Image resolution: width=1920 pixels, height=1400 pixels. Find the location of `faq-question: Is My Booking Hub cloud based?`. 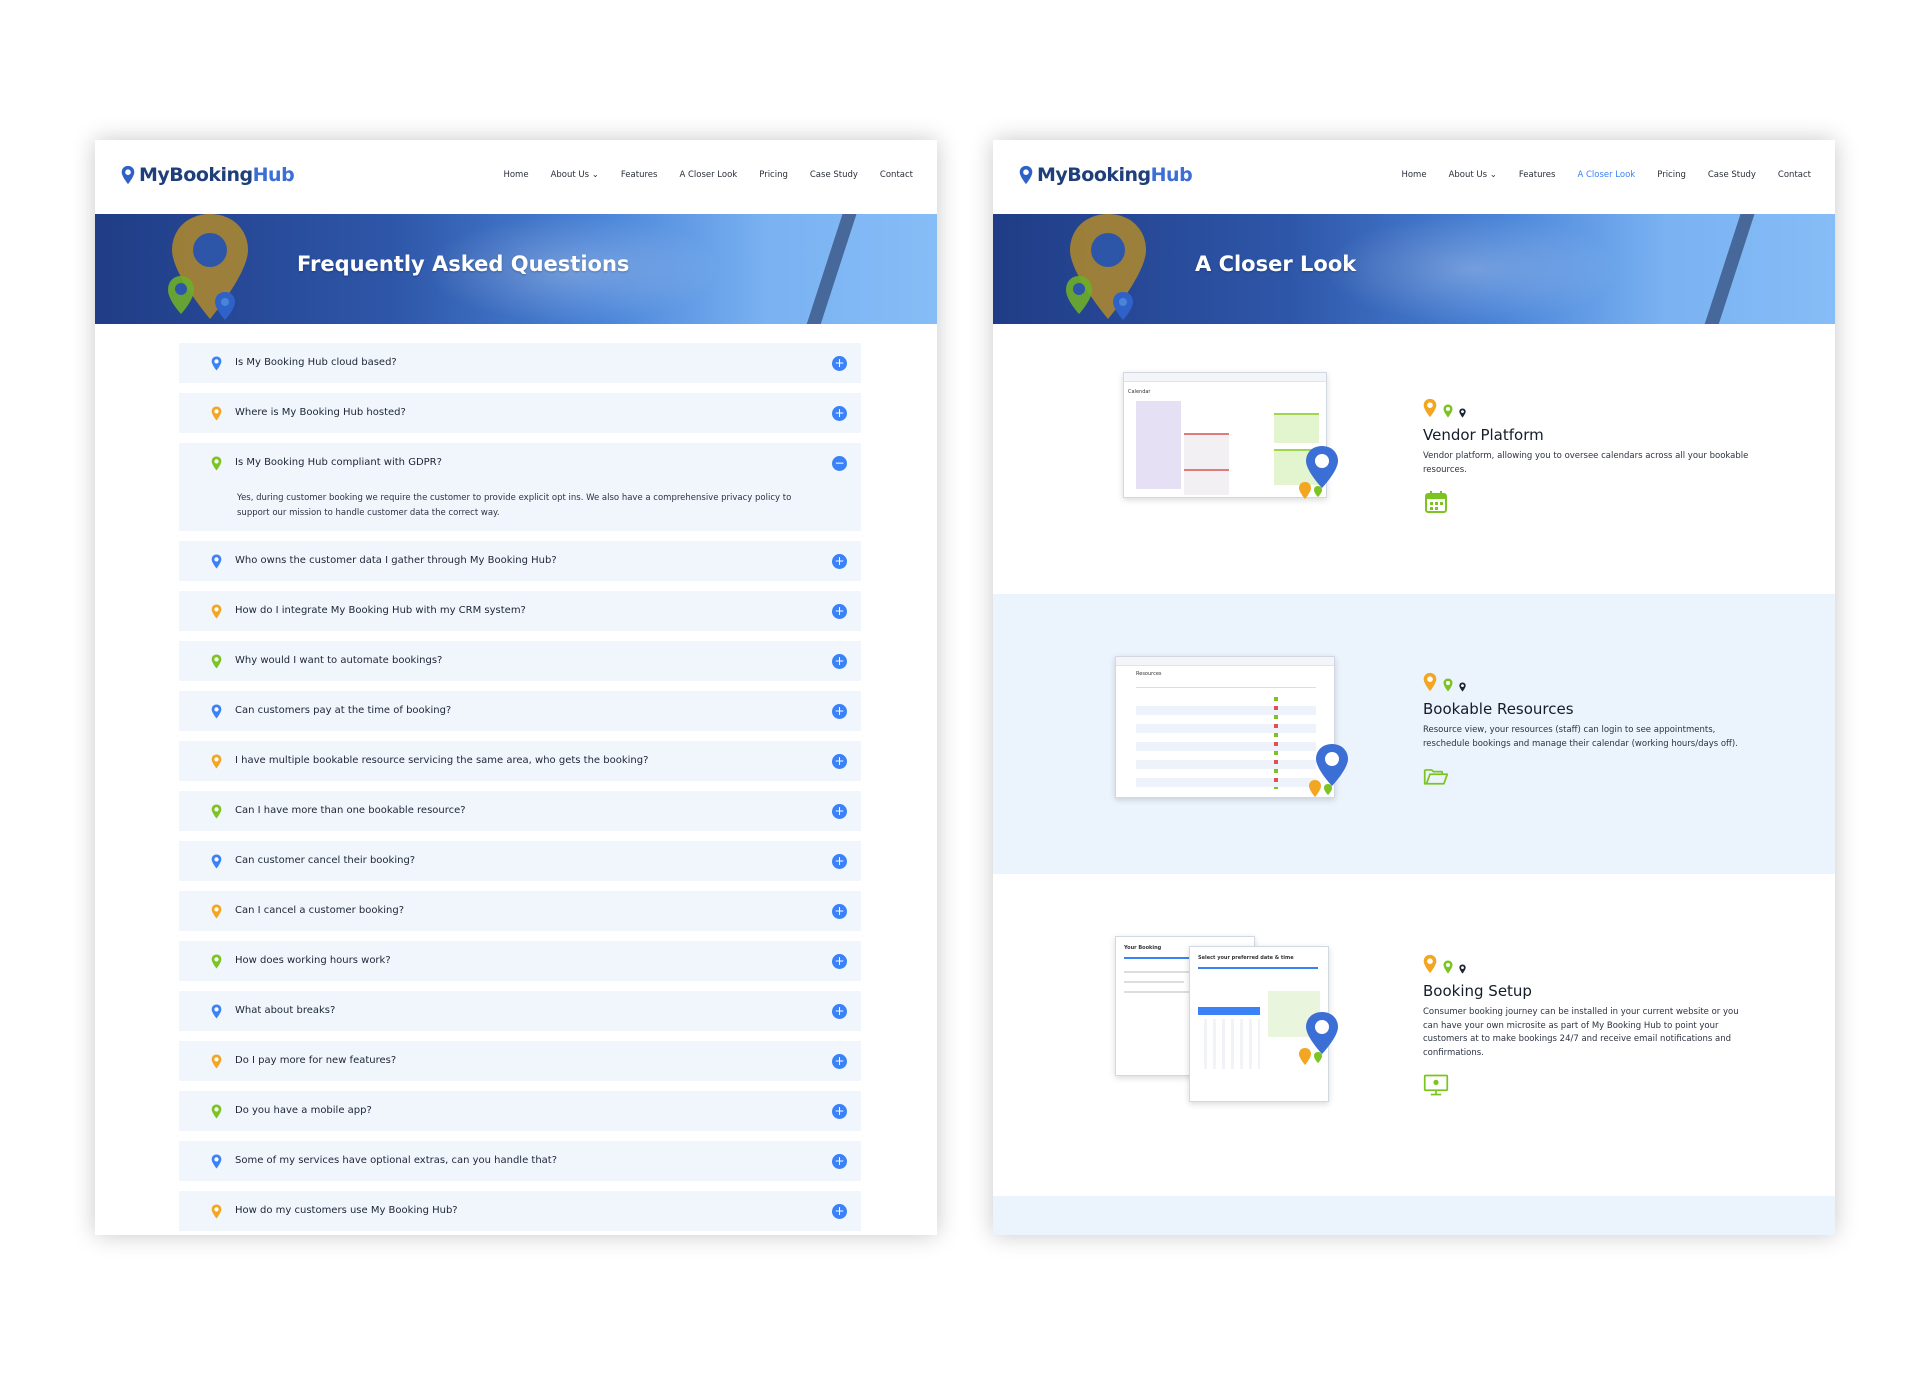

faq-question: Is My Booking Hub cloud based? is located at coordinates (316, 362).